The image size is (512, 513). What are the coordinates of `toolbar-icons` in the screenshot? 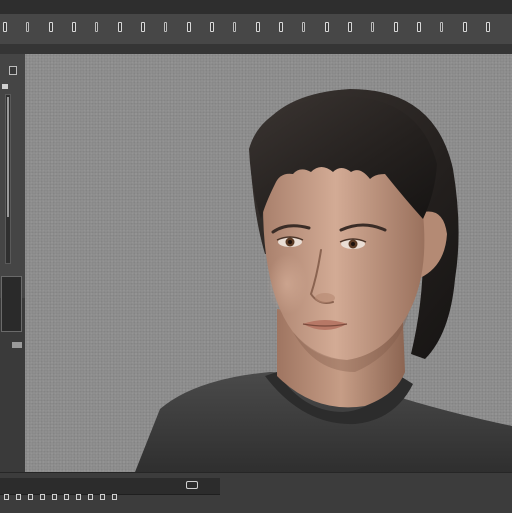 It's located at (256, 28).